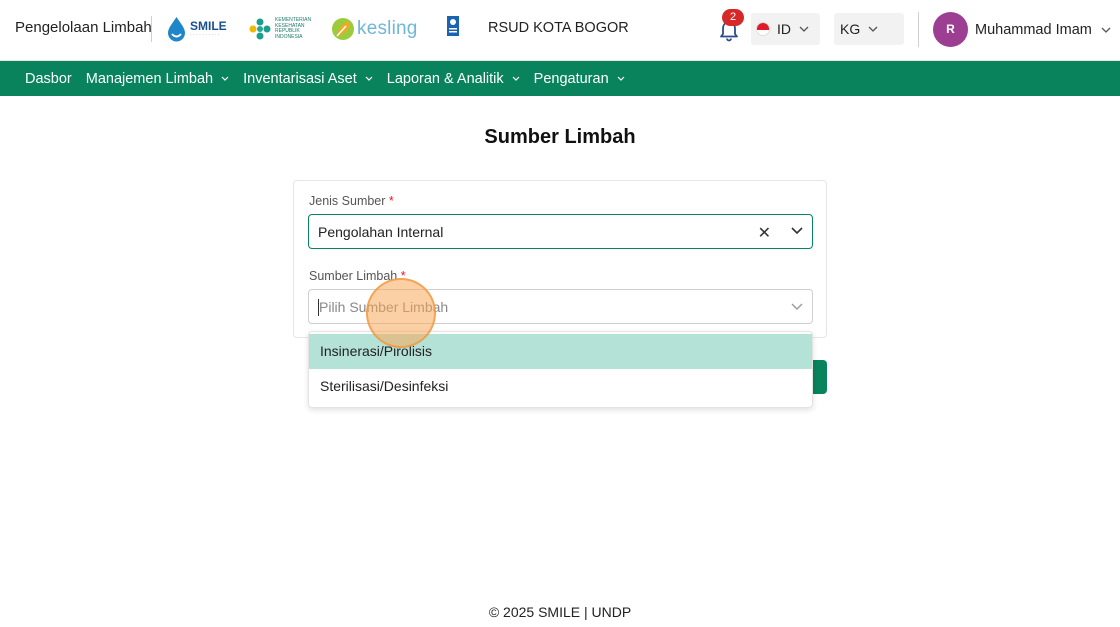  Describe the element at coordinates (560, 386) in the screenshot. I see `dropdown-option-sterilisasi: Sterilisasi/Desinfeksi` at that location.